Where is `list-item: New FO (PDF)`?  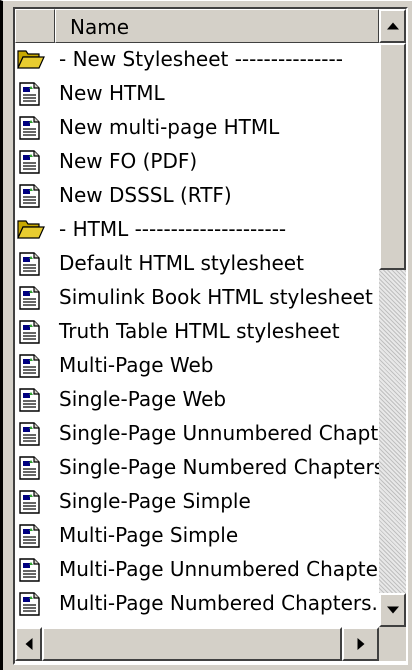 list-item: New FO (PDF) is located at coordinates (197, 162).